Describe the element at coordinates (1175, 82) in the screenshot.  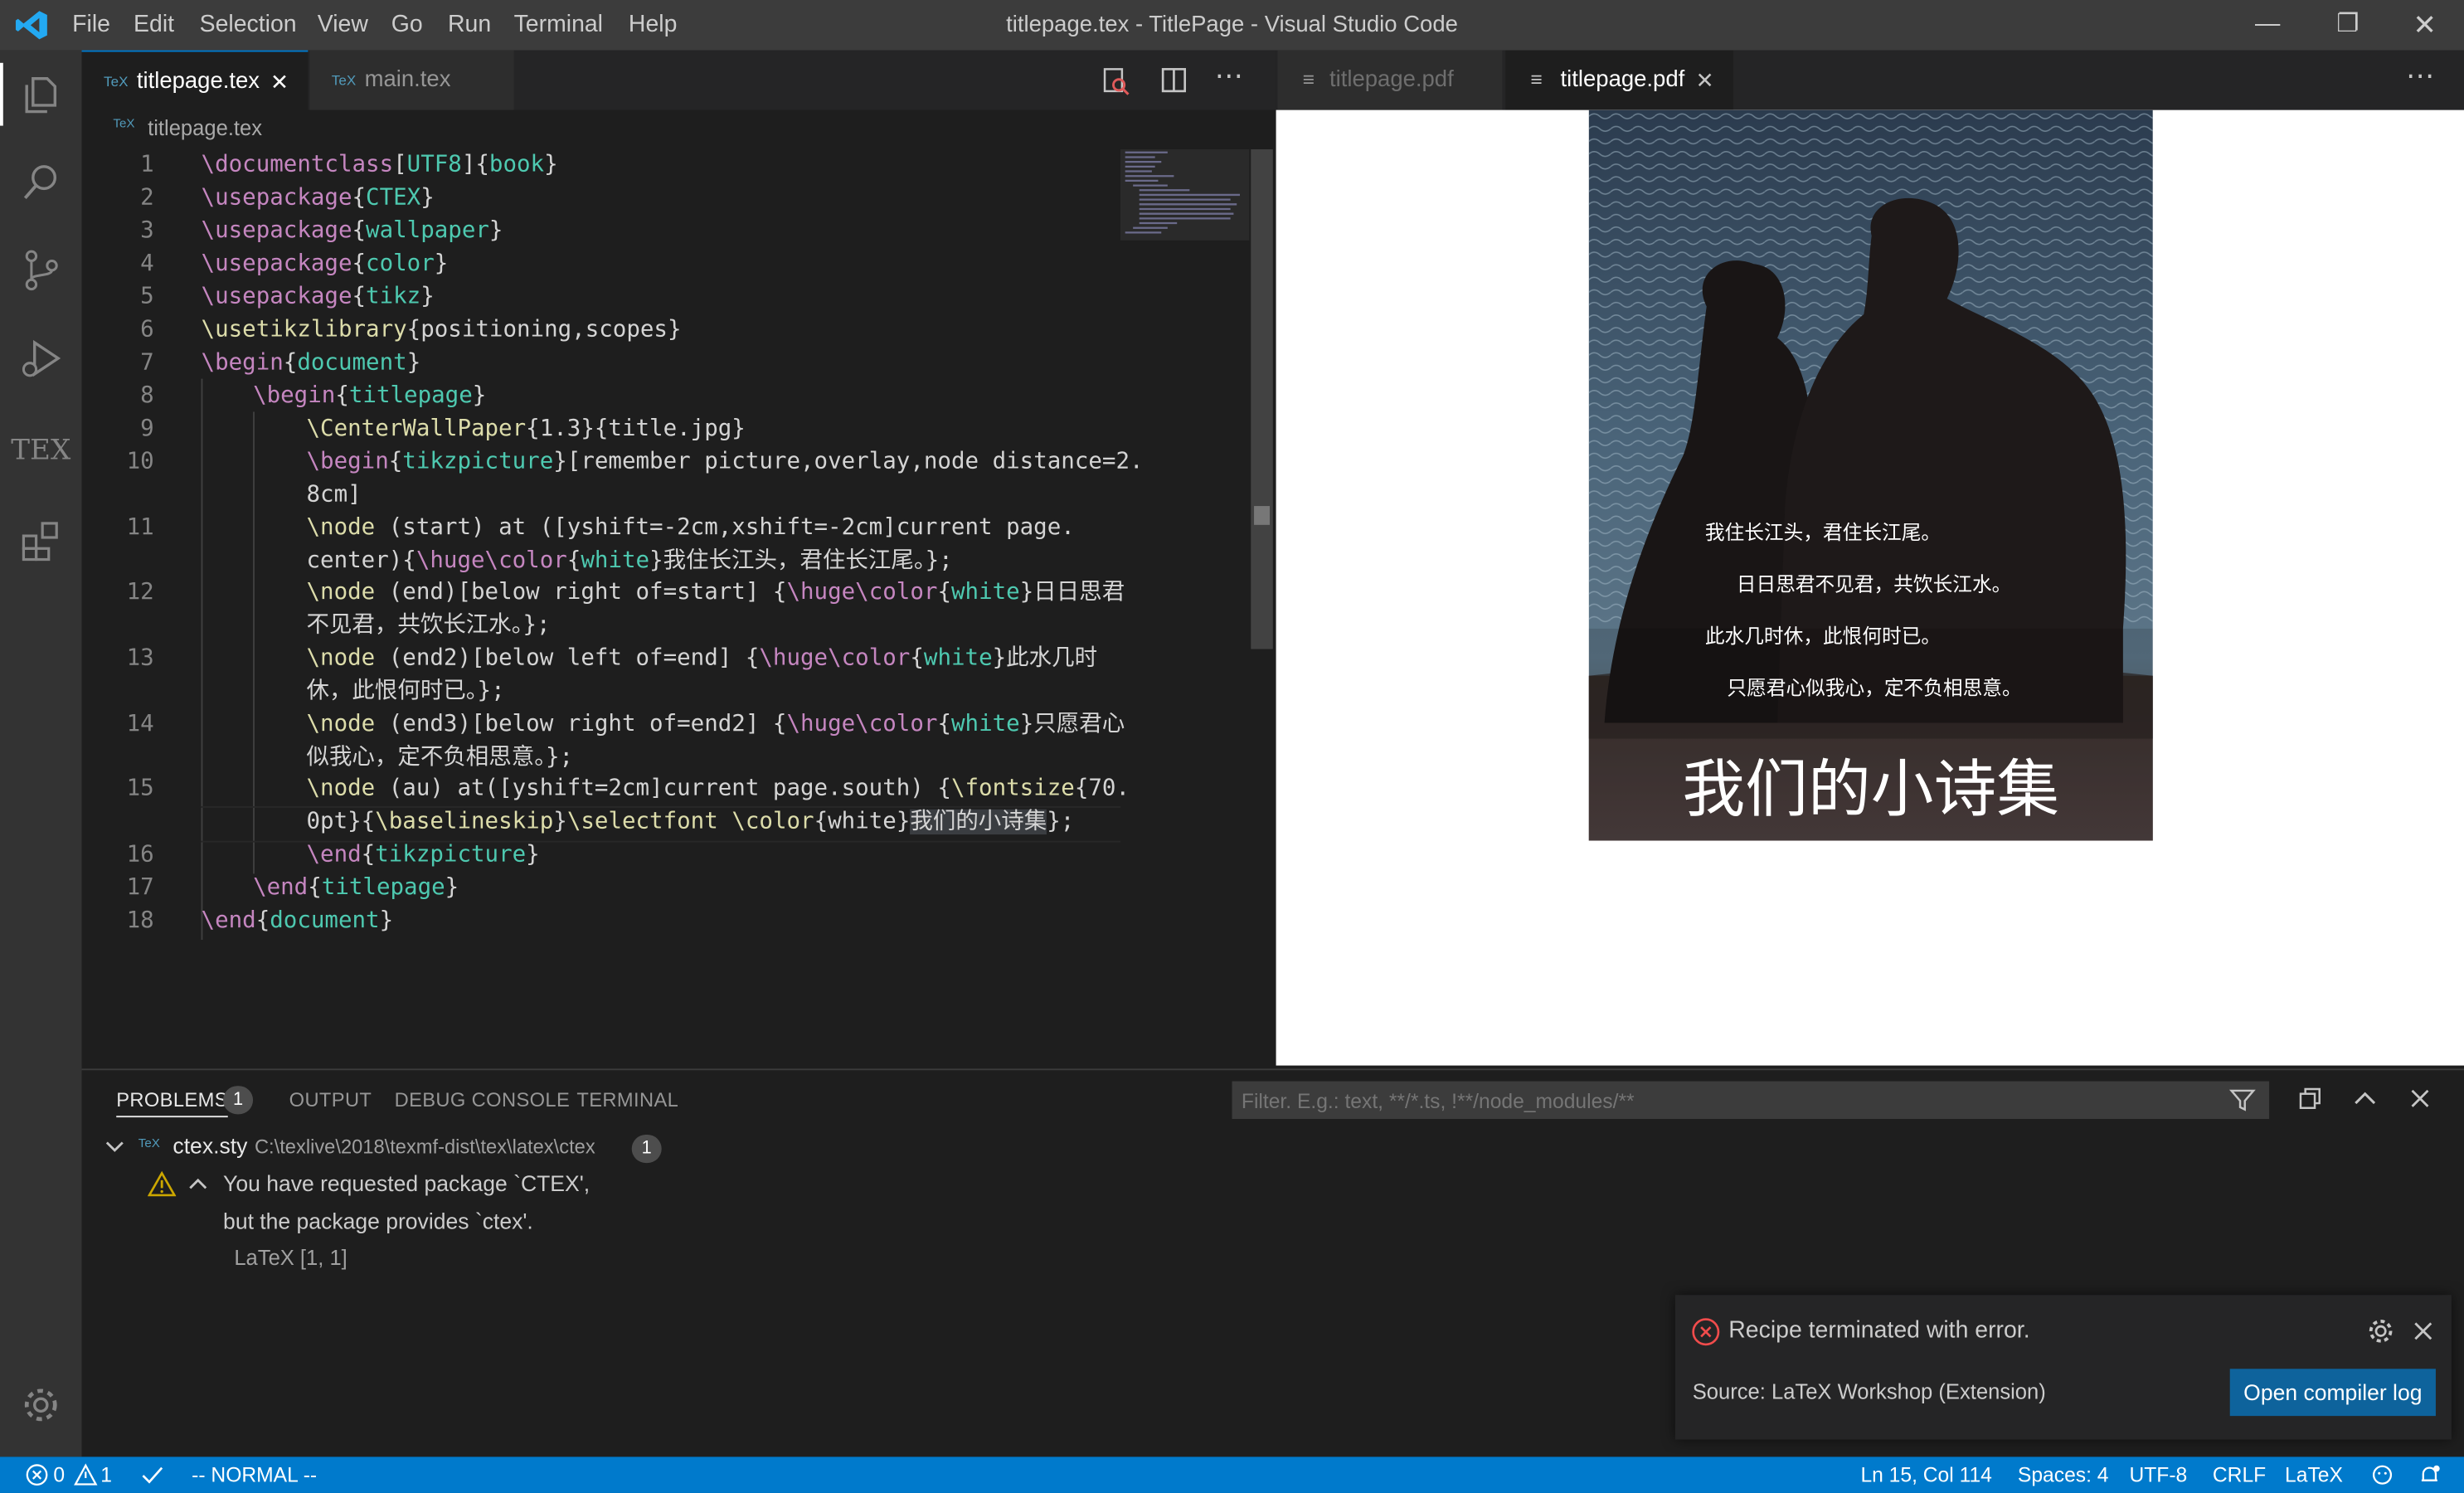
I see `split-editor-icon` at that location.